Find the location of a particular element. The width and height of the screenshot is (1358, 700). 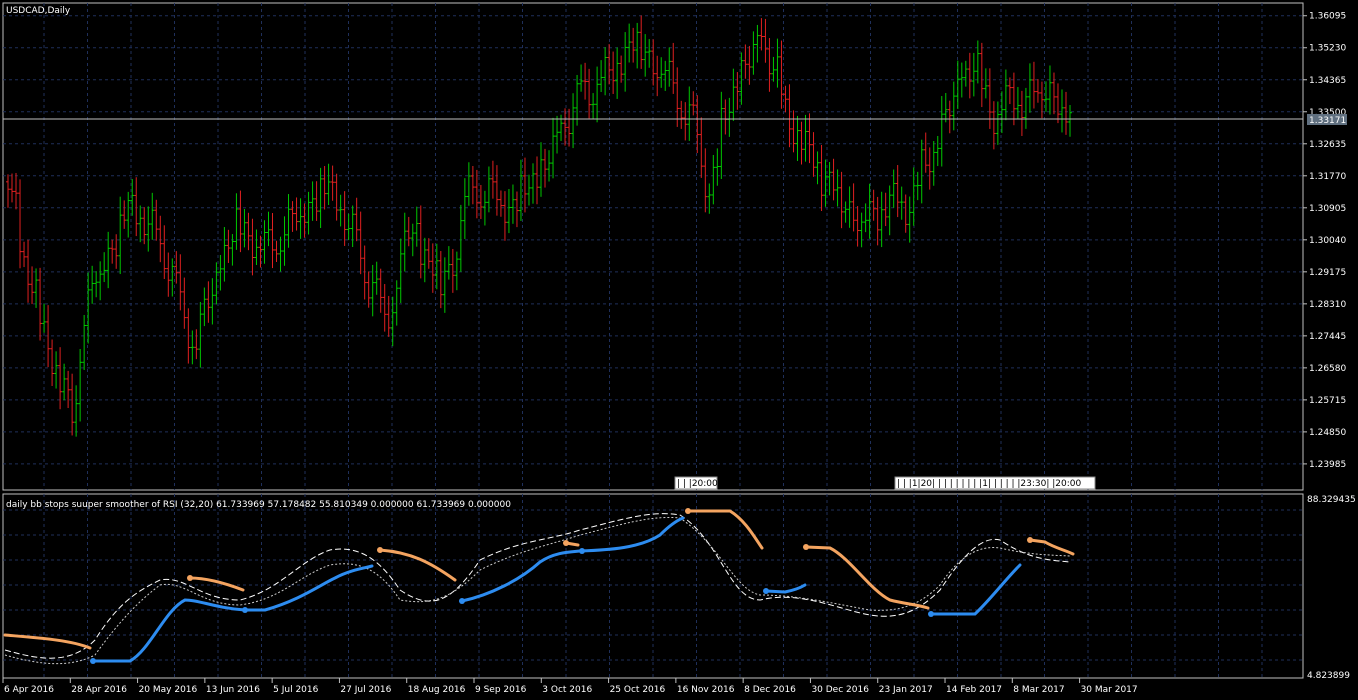

time-axis-label: 28 Apr 2016 is located at coordinates (99, 690).